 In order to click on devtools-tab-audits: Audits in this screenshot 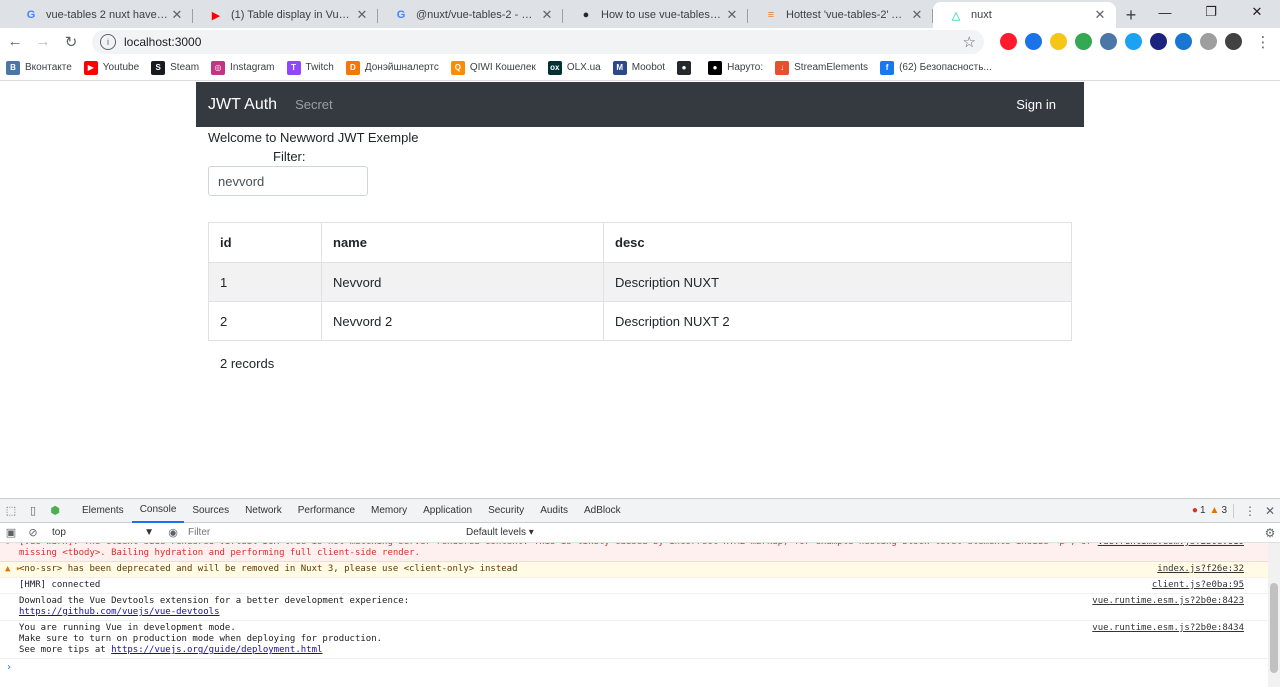, I will do `click(554, 511)`.